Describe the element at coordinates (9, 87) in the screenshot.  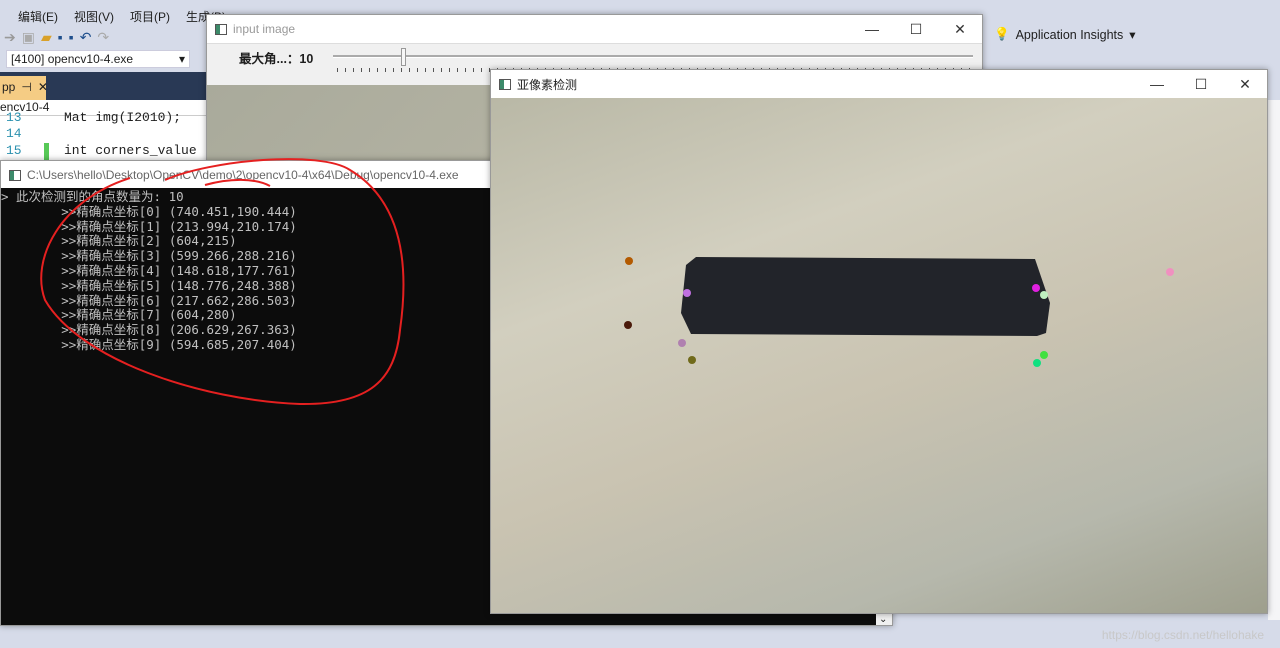
I see `tab-label: pp` at that location.